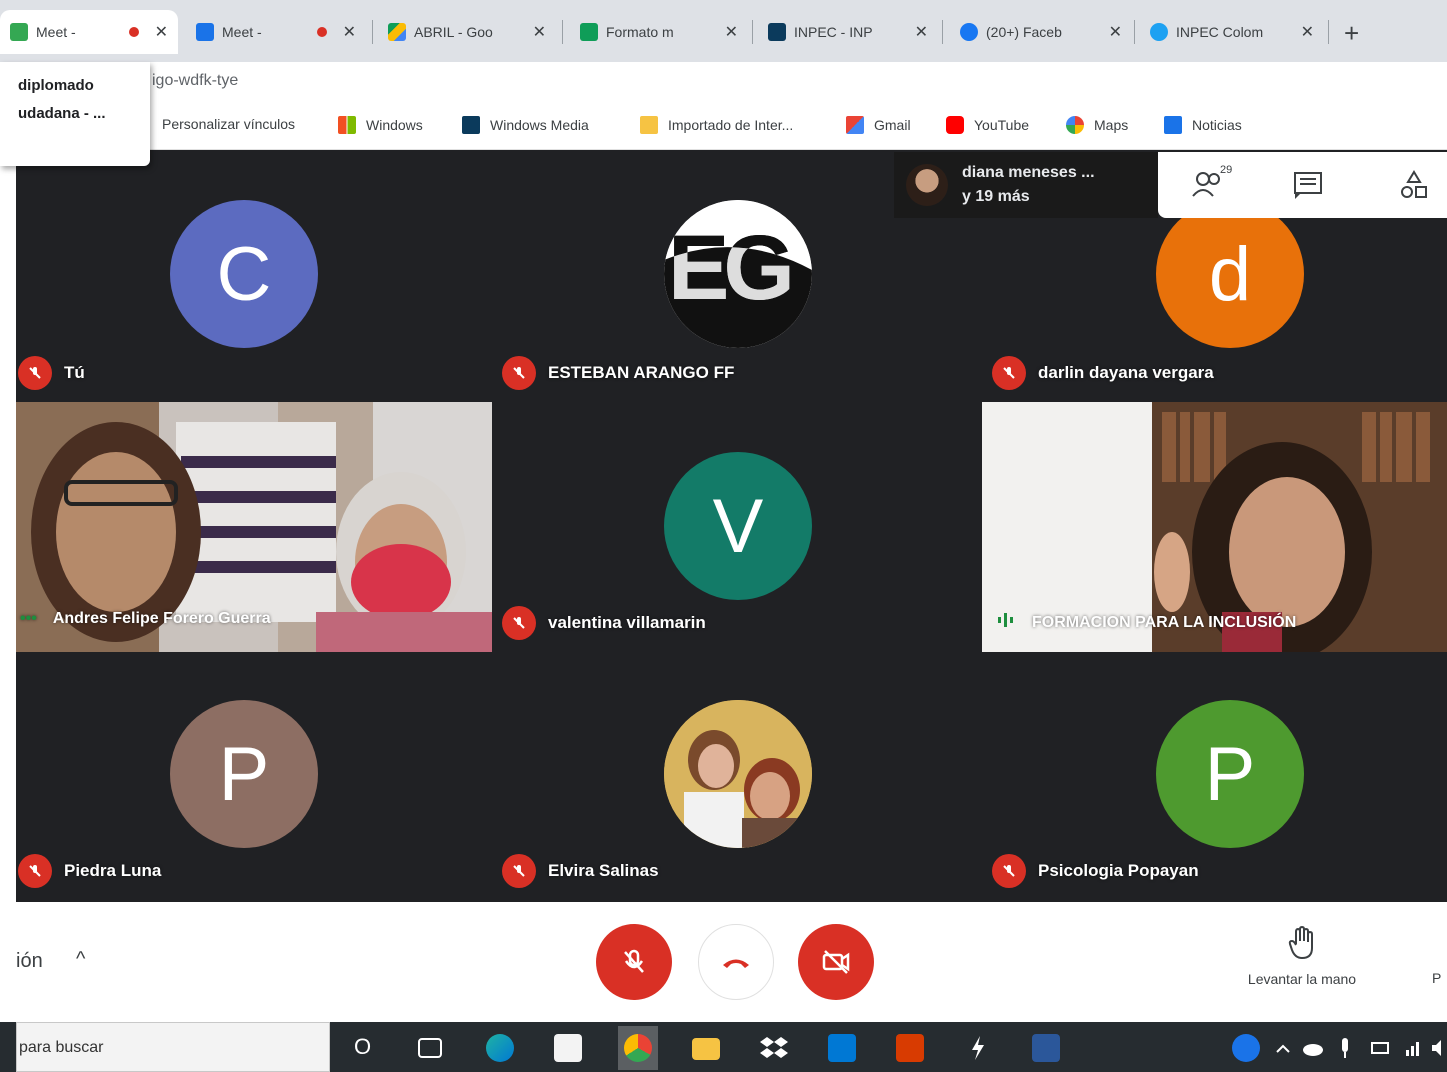 The image size is (1447, 1072). I want to click on bolt-app-icon, so click(978, 1048).